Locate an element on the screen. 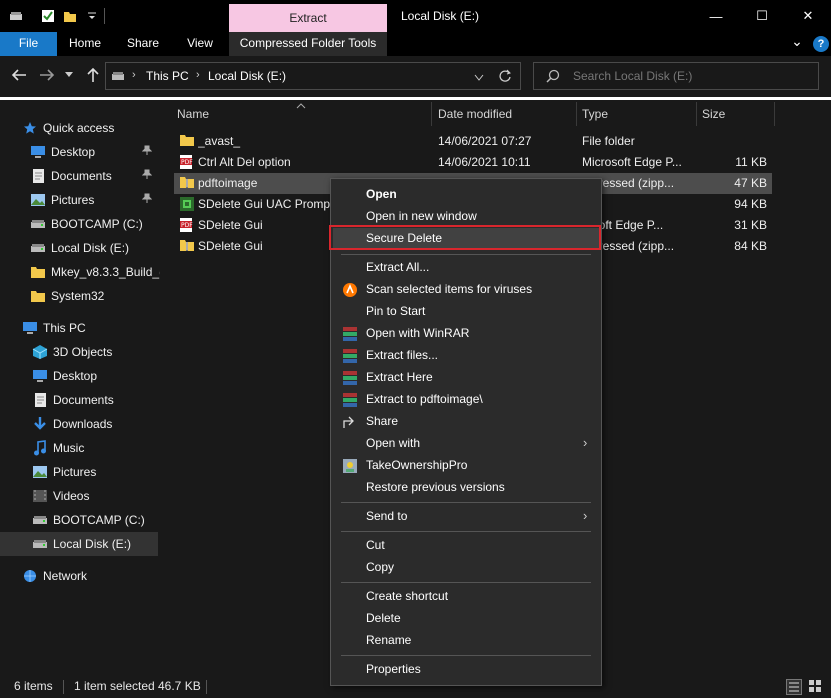 Image resolution: width=831 pixels, height=698 pixels. chevron-down-icon: ⌄ is located at coordinates (797, 44).